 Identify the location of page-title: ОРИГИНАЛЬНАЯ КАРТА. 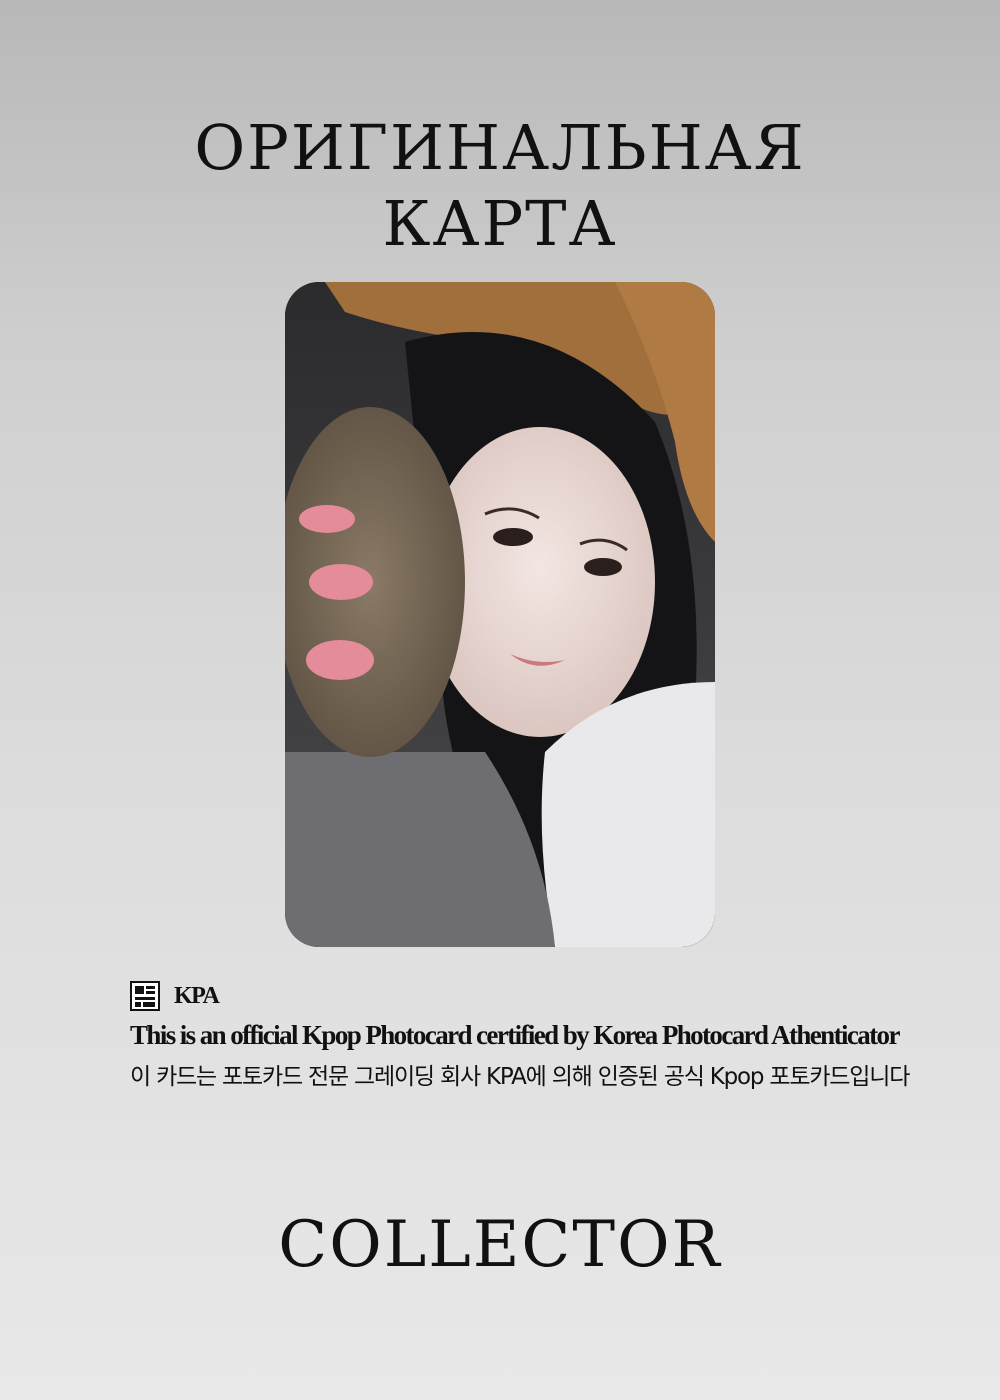
(500, 186).